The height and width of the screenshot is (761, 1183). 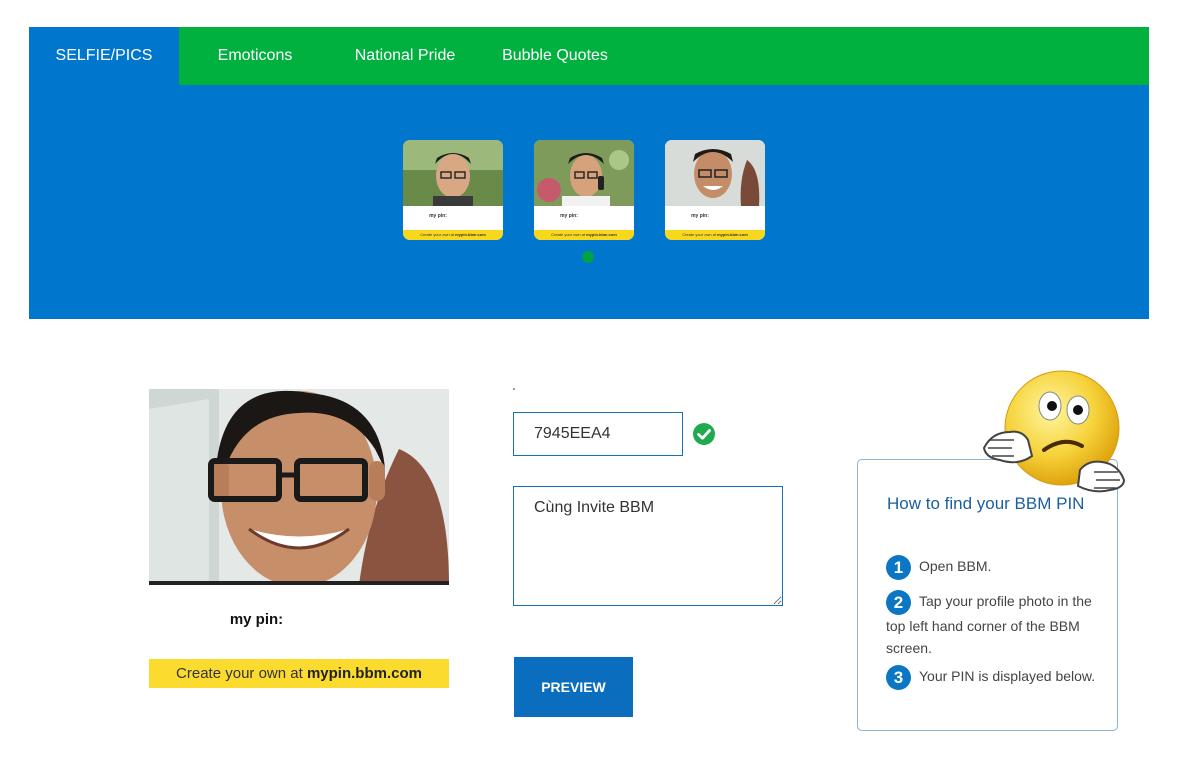 What do you see at coordinates (1054, 431) in the screenshot?
I see `confused-emoji-icon` at bounding box center [1054, 431].